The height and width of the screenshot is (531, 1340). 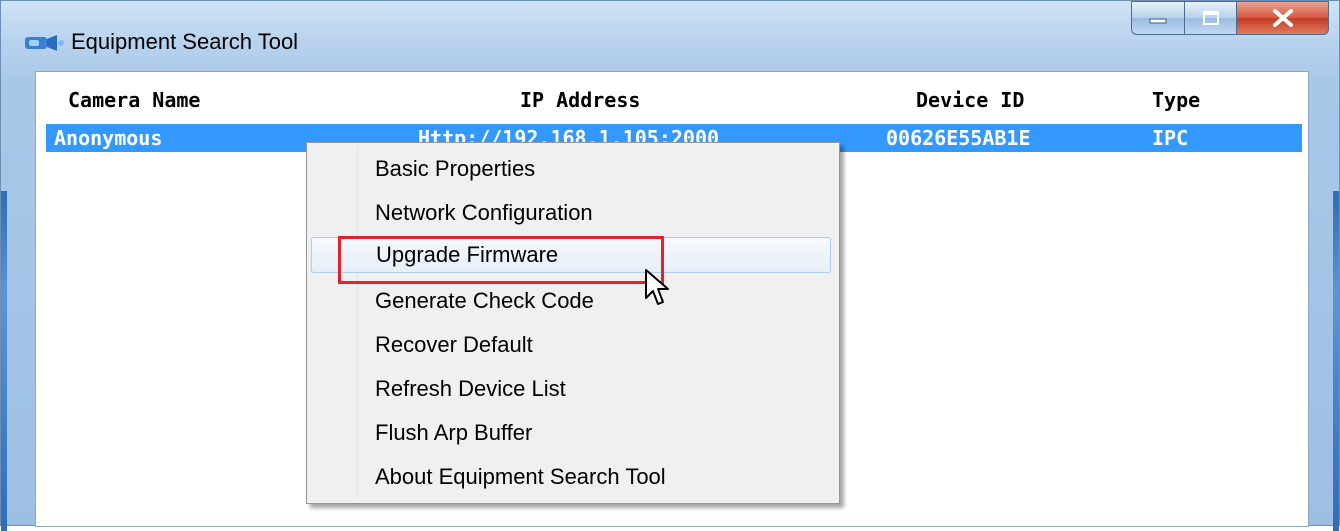 I want to click on column-header-camera-name: Camera Name, so click(x=134, y=100).